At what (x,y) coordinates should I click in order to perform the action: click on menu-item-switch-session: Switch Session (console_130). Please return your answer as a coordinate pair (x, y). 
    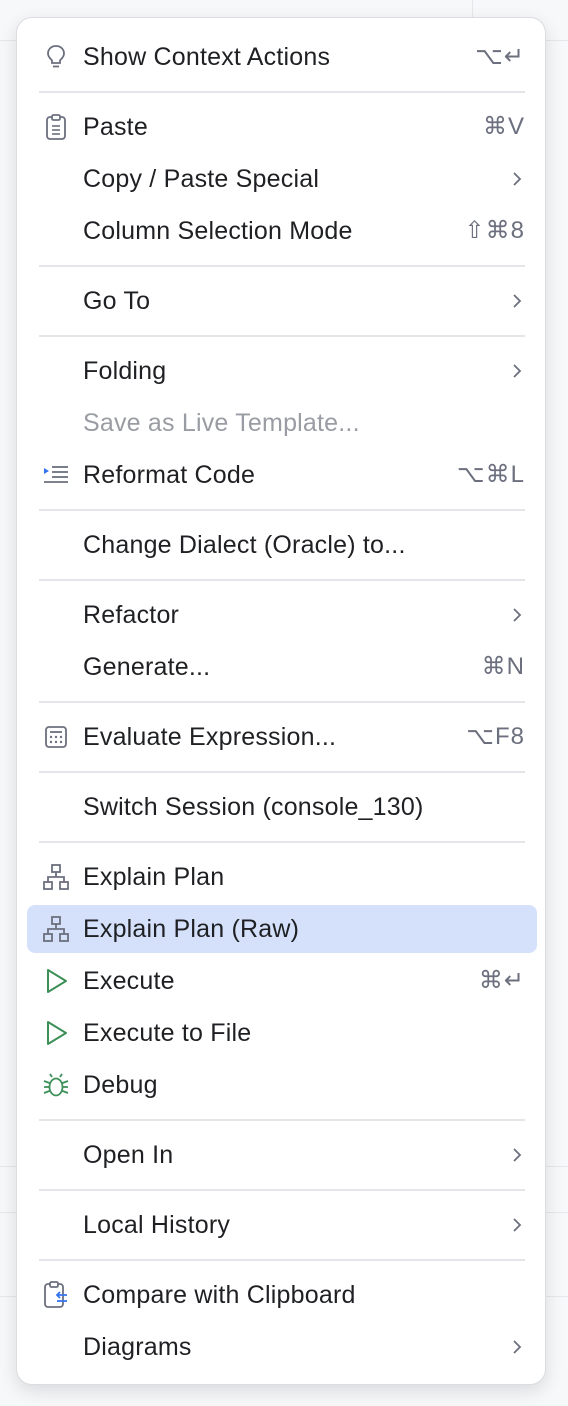
    Looking at the image, I should click on (282, 807).